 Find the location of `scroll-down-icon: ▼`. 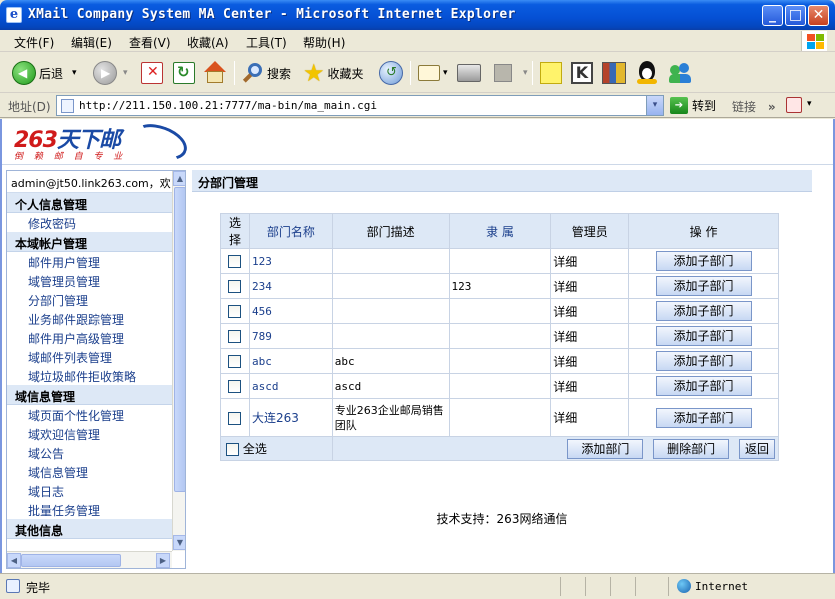

scroll-down-icon: ▼ is located at coordinates (179, 542).